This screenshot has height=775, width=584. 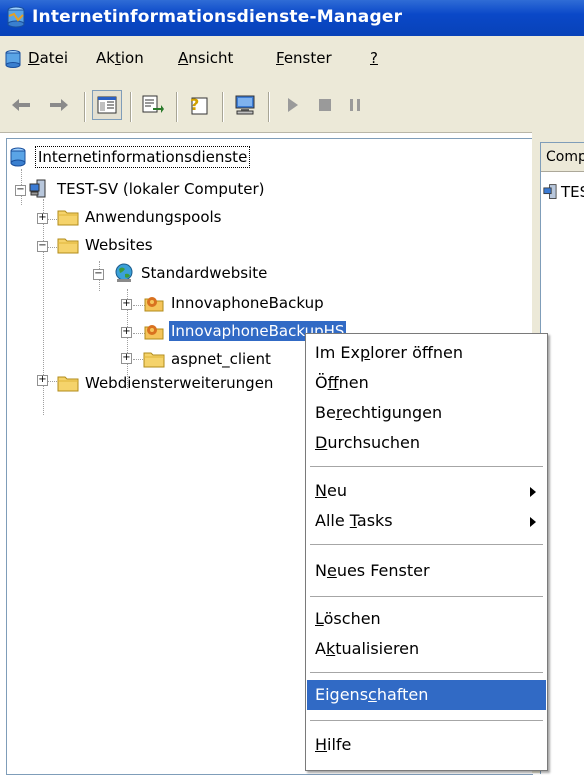 I want to click on column-header-computer: Computer, so click(x=562, y=157).